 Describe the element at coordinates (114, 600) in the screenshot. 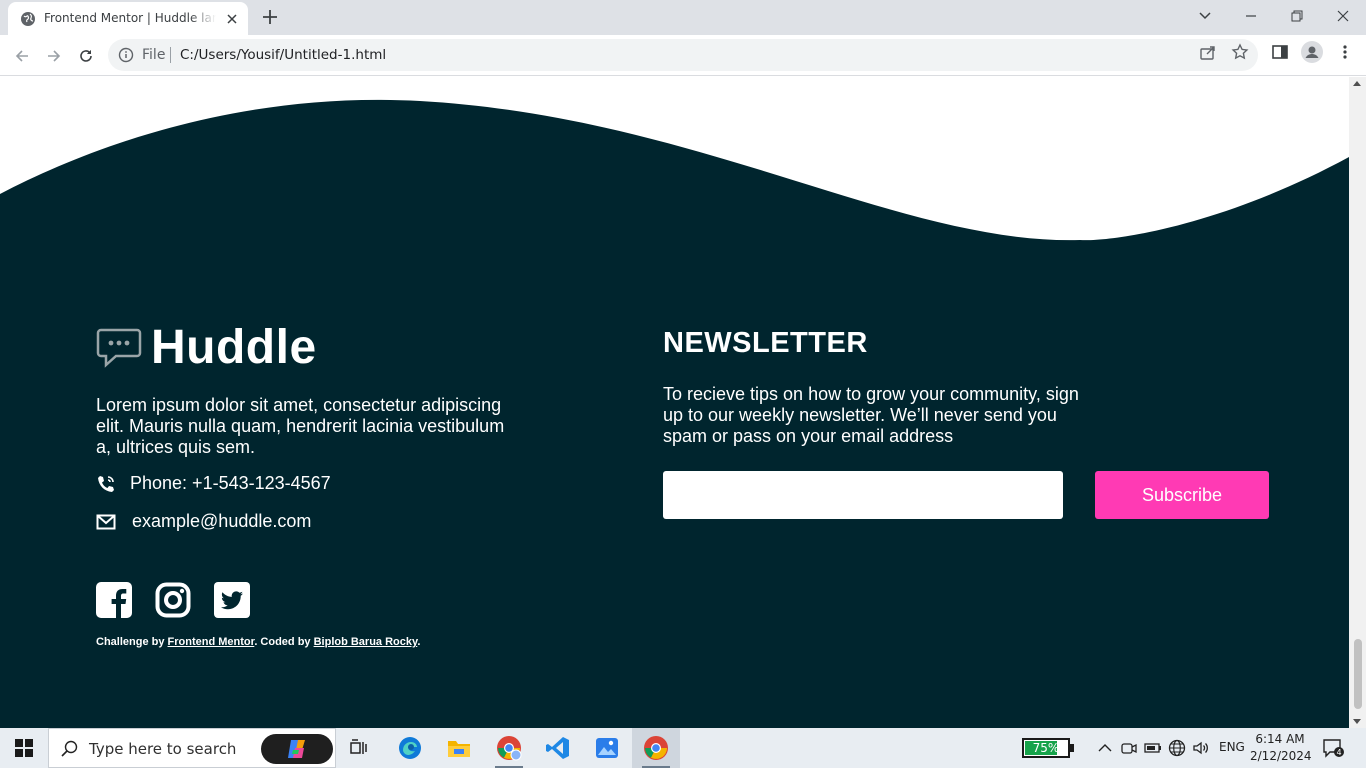

I see `facebook-icon` at that location.